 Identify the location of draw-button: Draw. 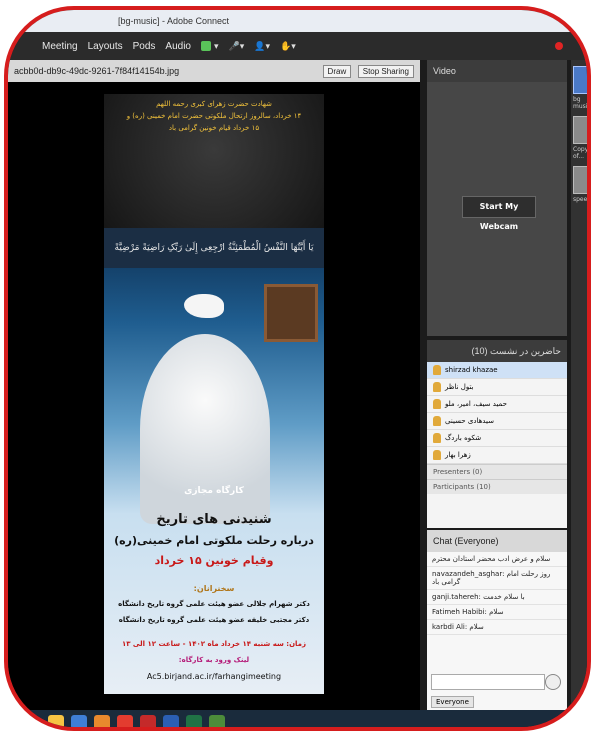
(337, 71).